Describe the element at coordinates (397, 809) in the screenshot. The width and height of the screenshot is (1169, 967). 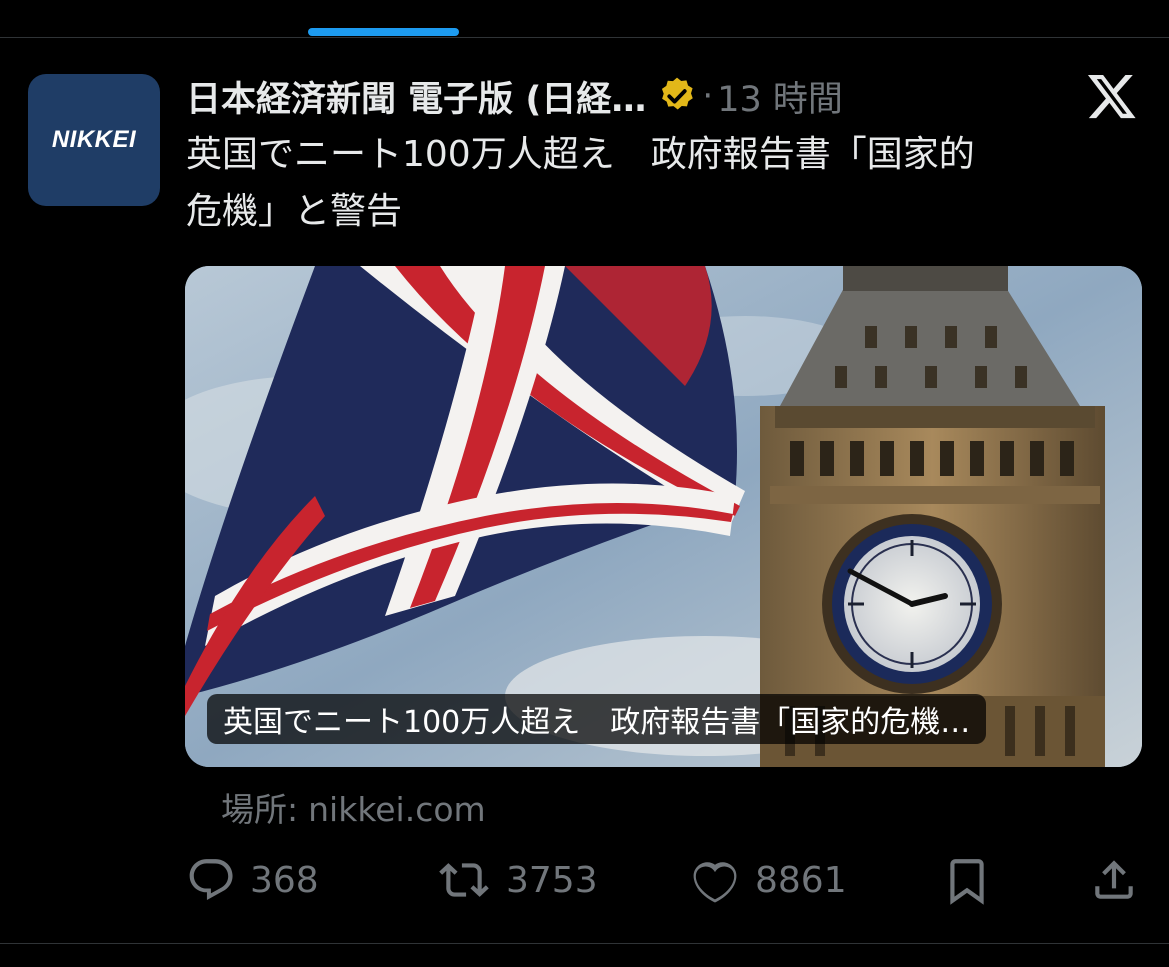
I see `source-domain: nikkei.com` at that location.